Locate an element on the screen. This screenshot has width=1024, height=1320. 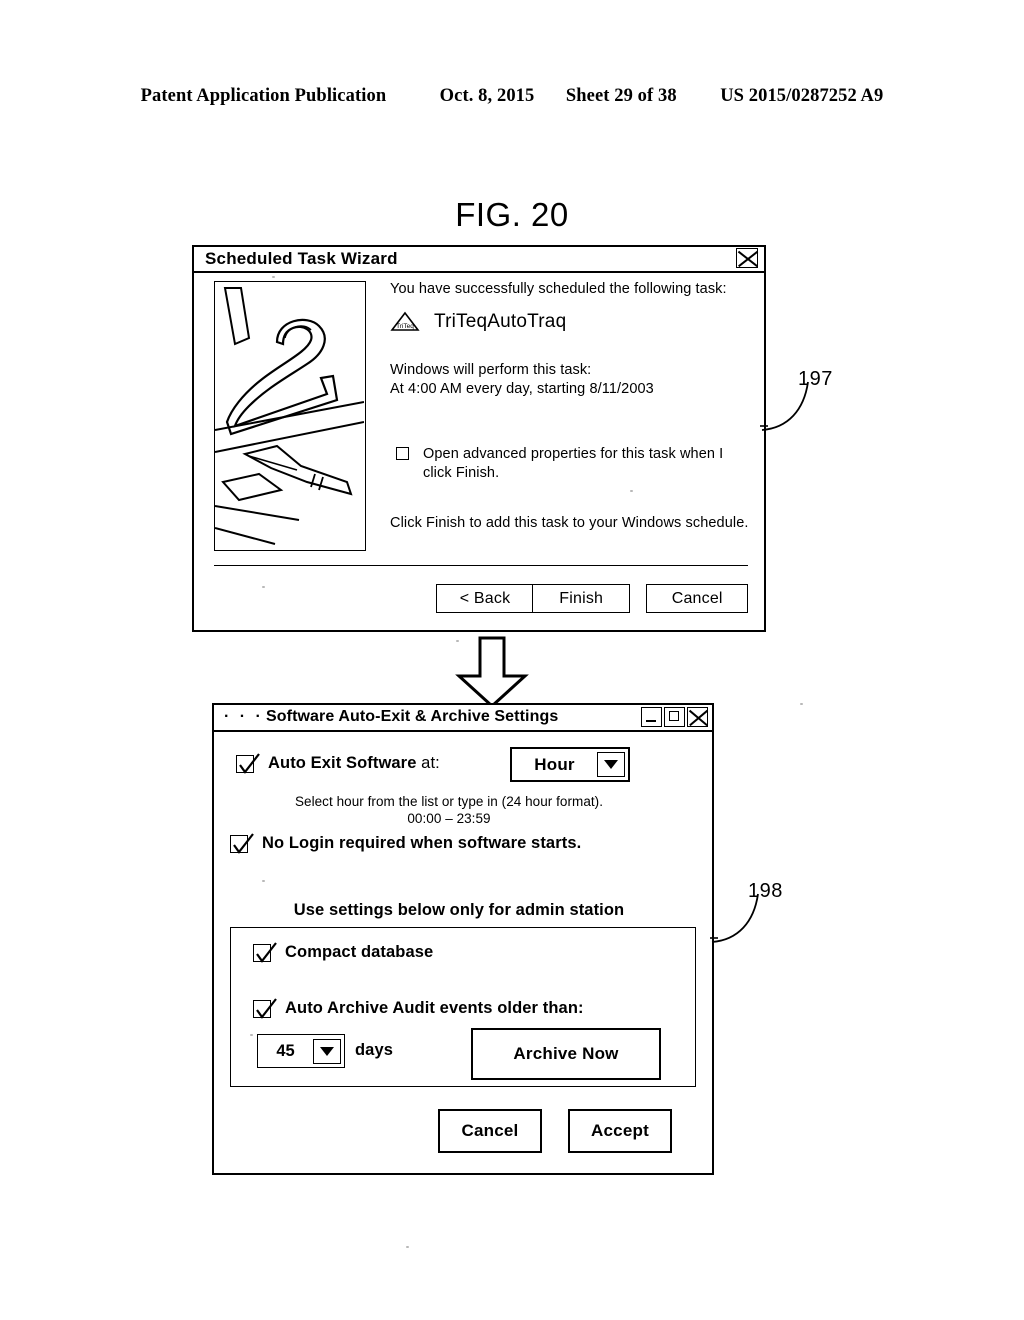
no-login-checkbox is located at coordinates (242, 843).